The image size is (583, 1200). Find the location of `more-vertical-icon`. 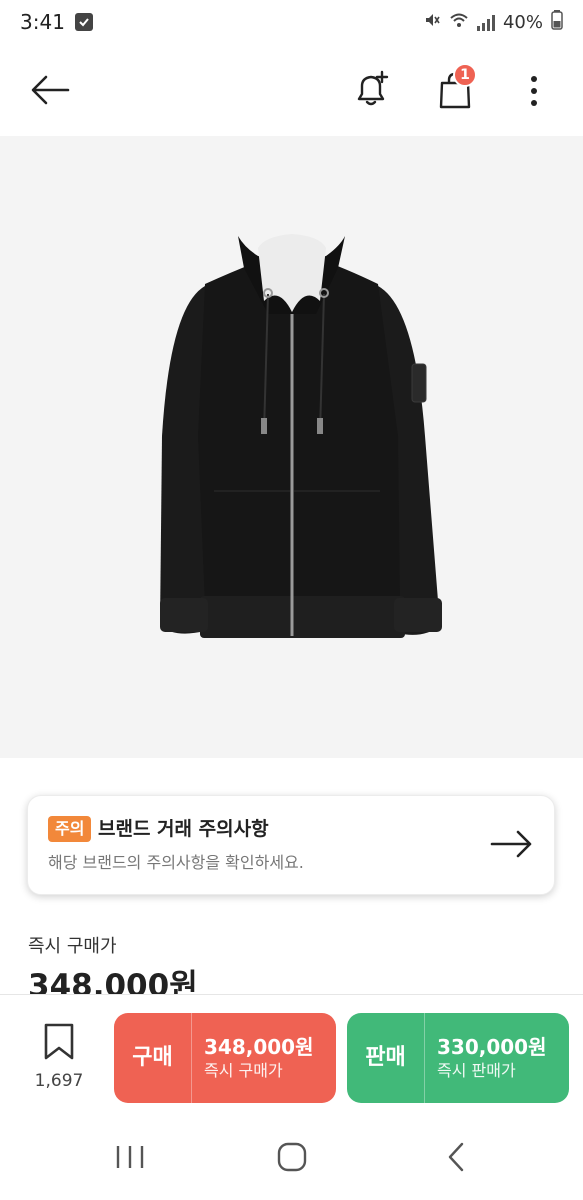

more-vertical-icon is located at coordinates (534, 91).